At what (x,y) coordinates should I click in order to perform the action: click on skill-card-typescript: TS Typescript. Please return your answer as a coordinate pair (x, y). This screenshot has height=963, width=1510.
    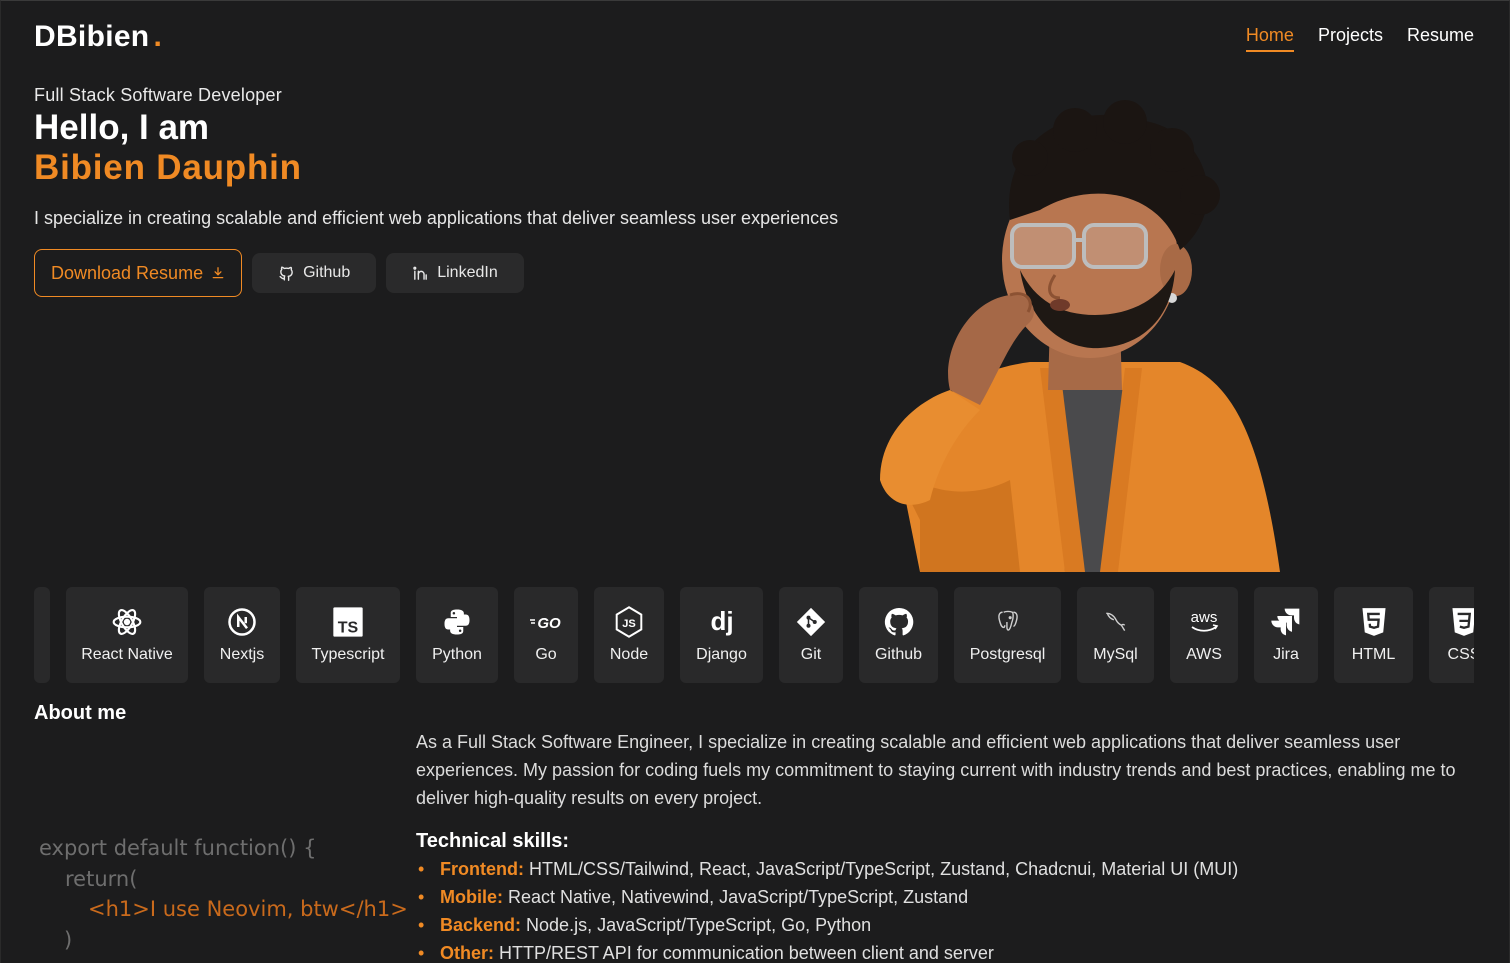
    Looking at the image, I should click on (348, 635).